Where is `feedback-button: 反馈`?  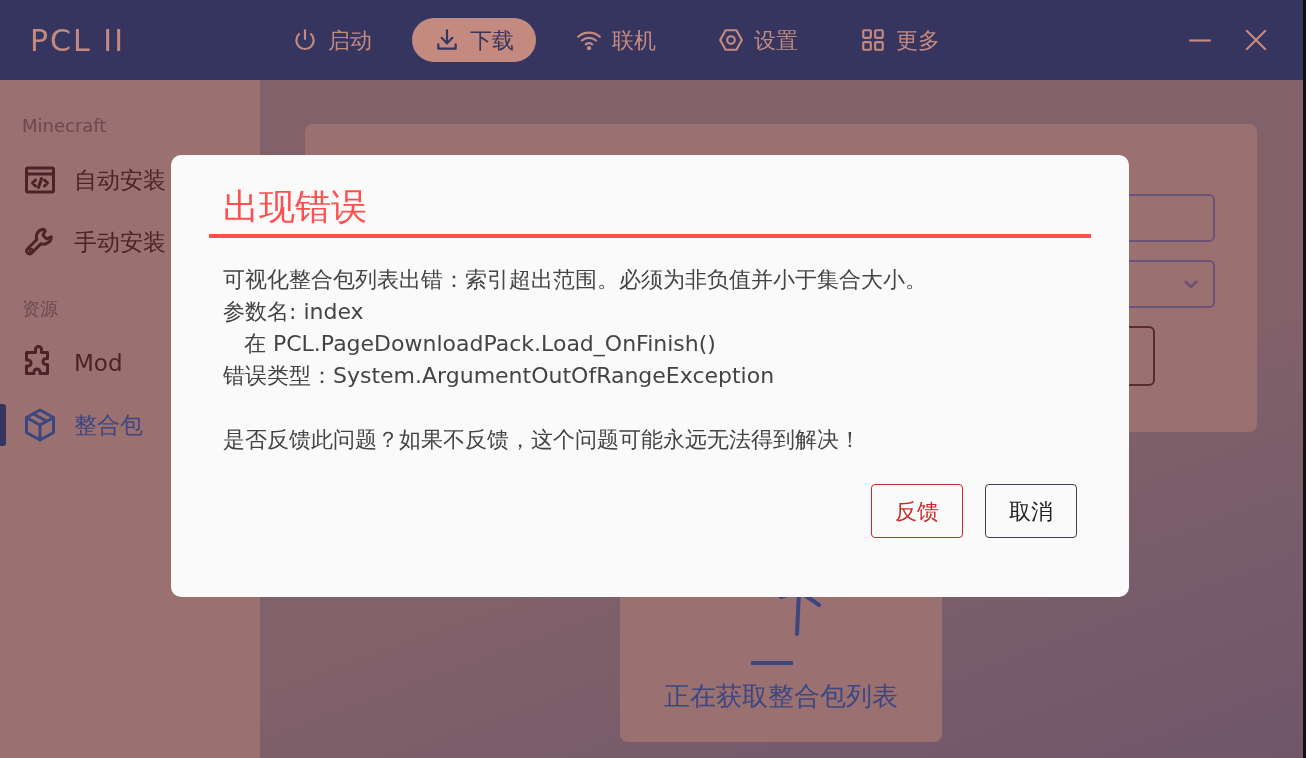 feedback-button: 反馈 is located at coordinates (917, 511).